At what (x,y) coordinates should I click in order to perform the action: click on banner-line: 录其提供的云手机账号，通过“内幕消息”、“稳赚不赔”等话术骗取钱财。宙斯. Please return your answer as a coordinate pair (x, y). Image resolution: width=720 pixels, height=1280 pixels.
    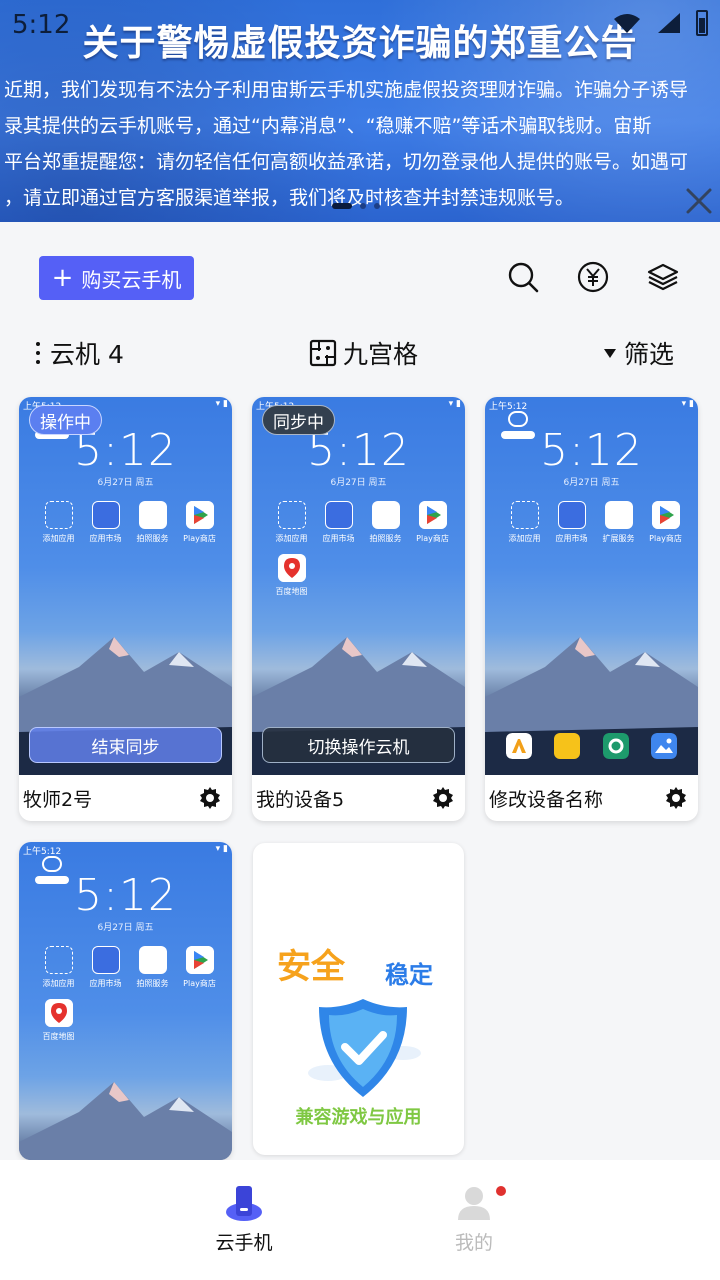
    Looking at the image, I should click on (328, 126).